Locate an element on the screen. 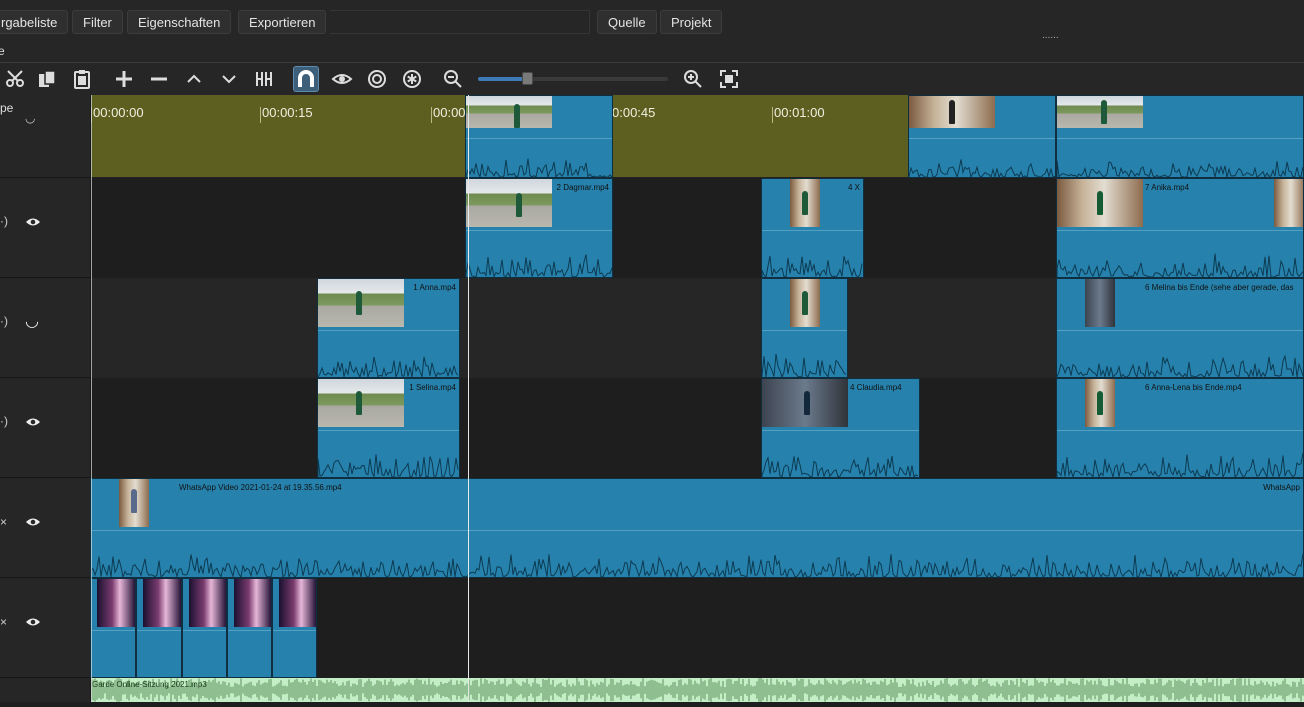 This screenshot has width=1304, height=707. magnet-icon is located at coordinates (306, 78).